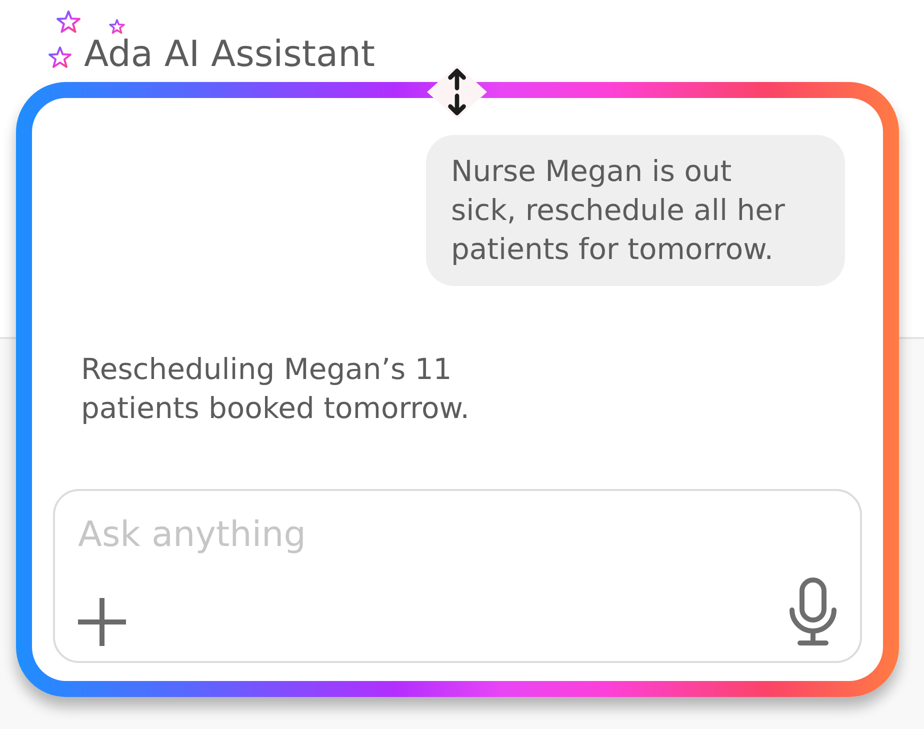 The image size is (924, 729). I want to click on user-message: Nurse Megan is out sick, reschedule all her patients for tomorrow., so click(635, 210).